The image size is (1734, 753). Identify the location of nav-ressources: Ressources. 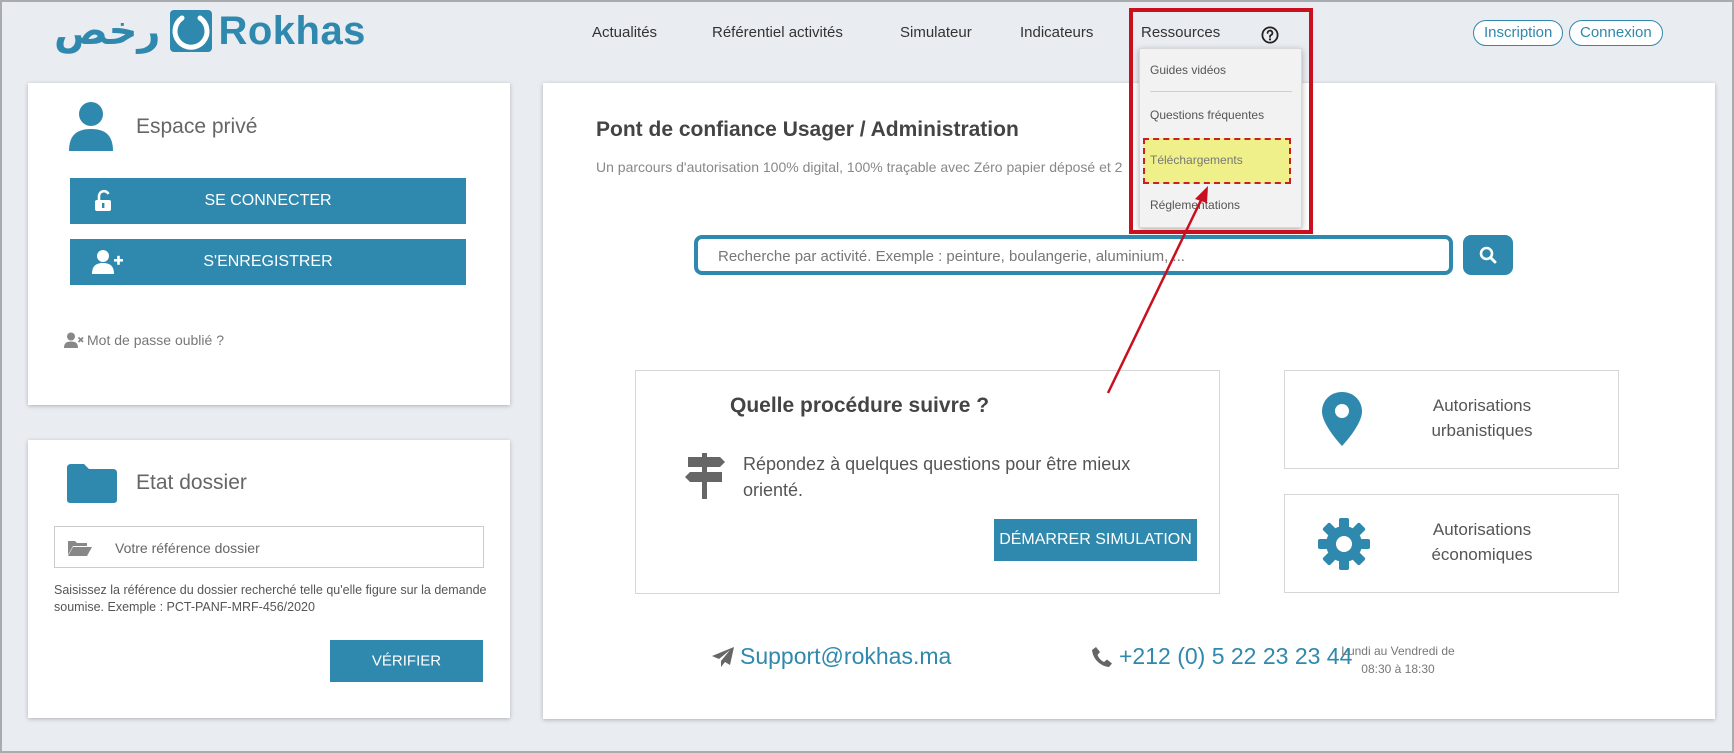
(1180, 32).